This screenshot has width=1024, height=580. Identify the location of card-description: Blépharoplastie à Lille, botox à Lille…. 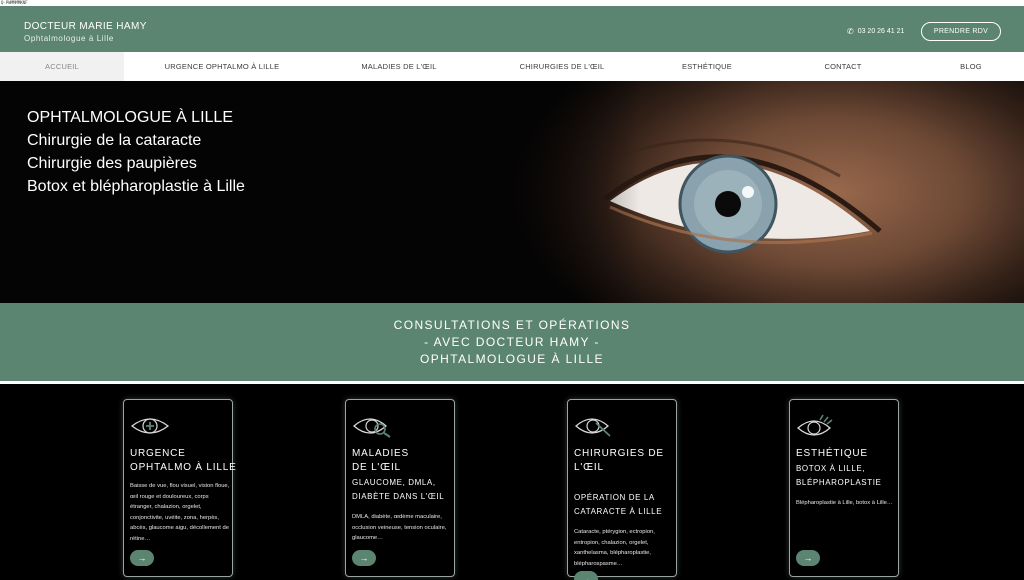
(844, 503).